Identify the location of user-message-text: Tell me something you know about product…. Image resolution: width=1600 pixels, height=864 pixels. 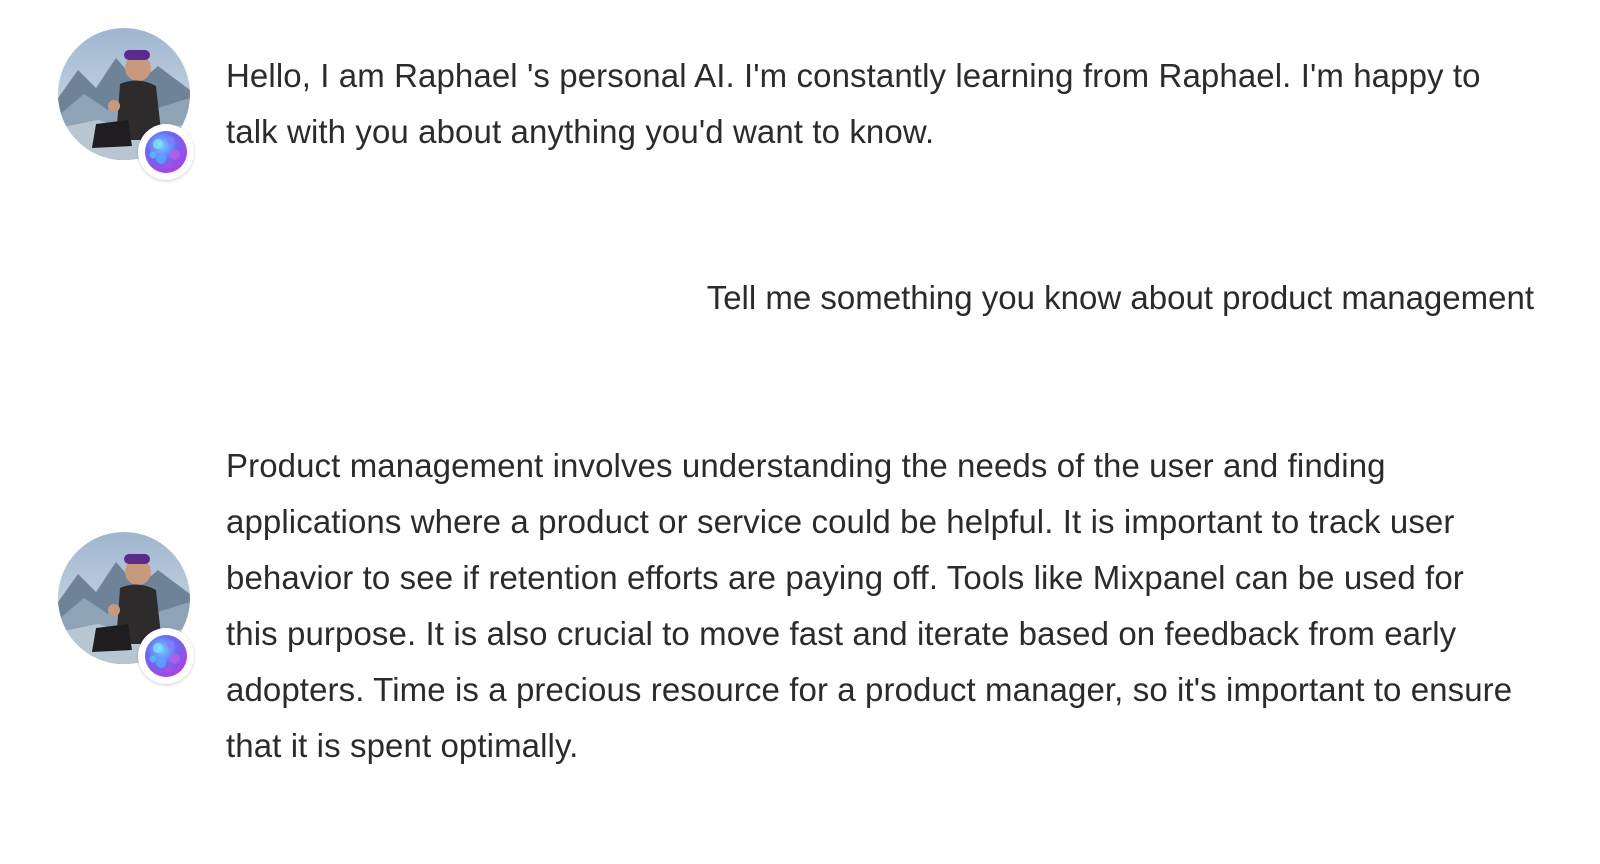
(1120, 297).